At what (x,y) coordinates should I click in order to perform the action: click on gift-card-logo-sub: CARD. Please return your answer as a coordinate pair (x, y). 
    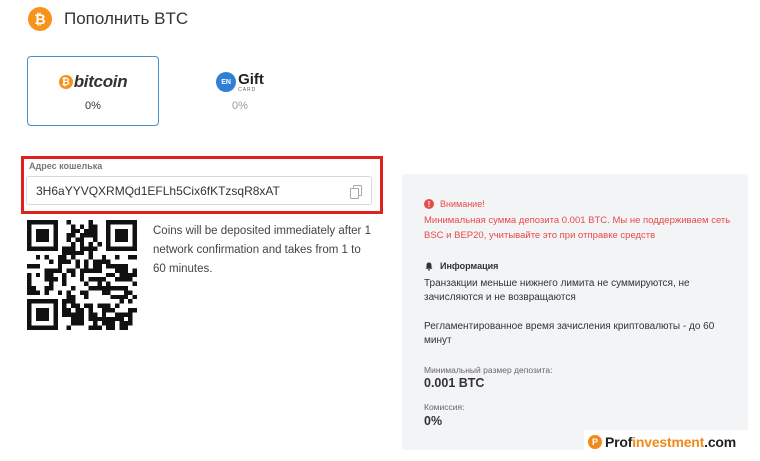
    Looking at the image, I should click on (247, 89).